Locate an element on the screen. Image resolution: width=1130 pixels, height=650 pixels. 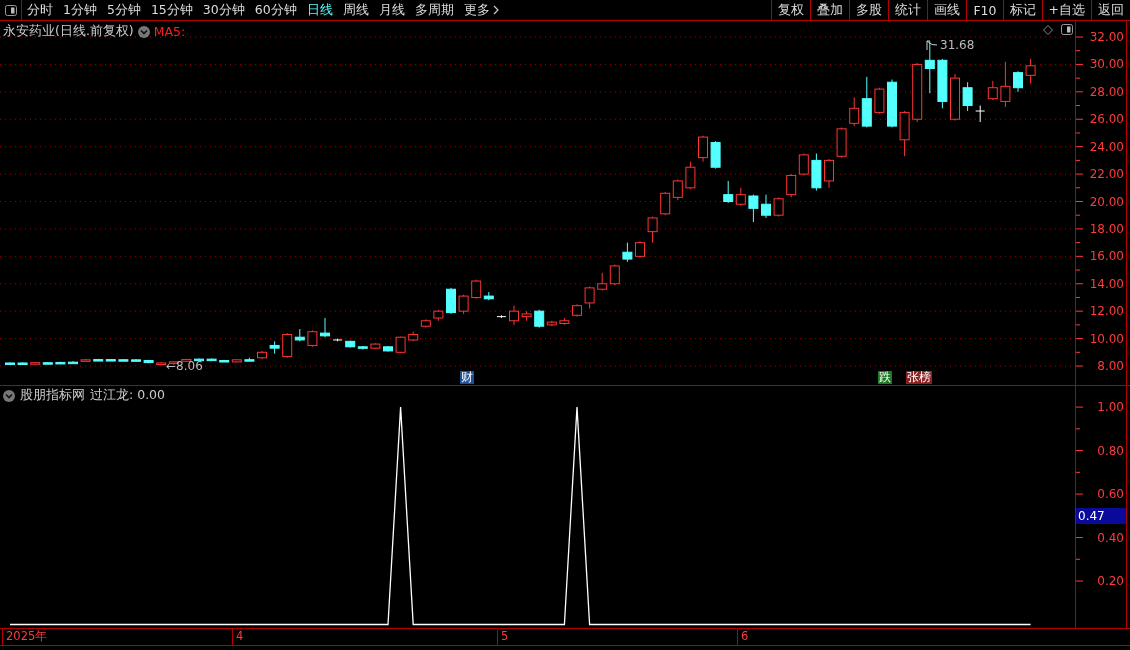
toolbar-button: 多股 is located at coordinates (869, 10).